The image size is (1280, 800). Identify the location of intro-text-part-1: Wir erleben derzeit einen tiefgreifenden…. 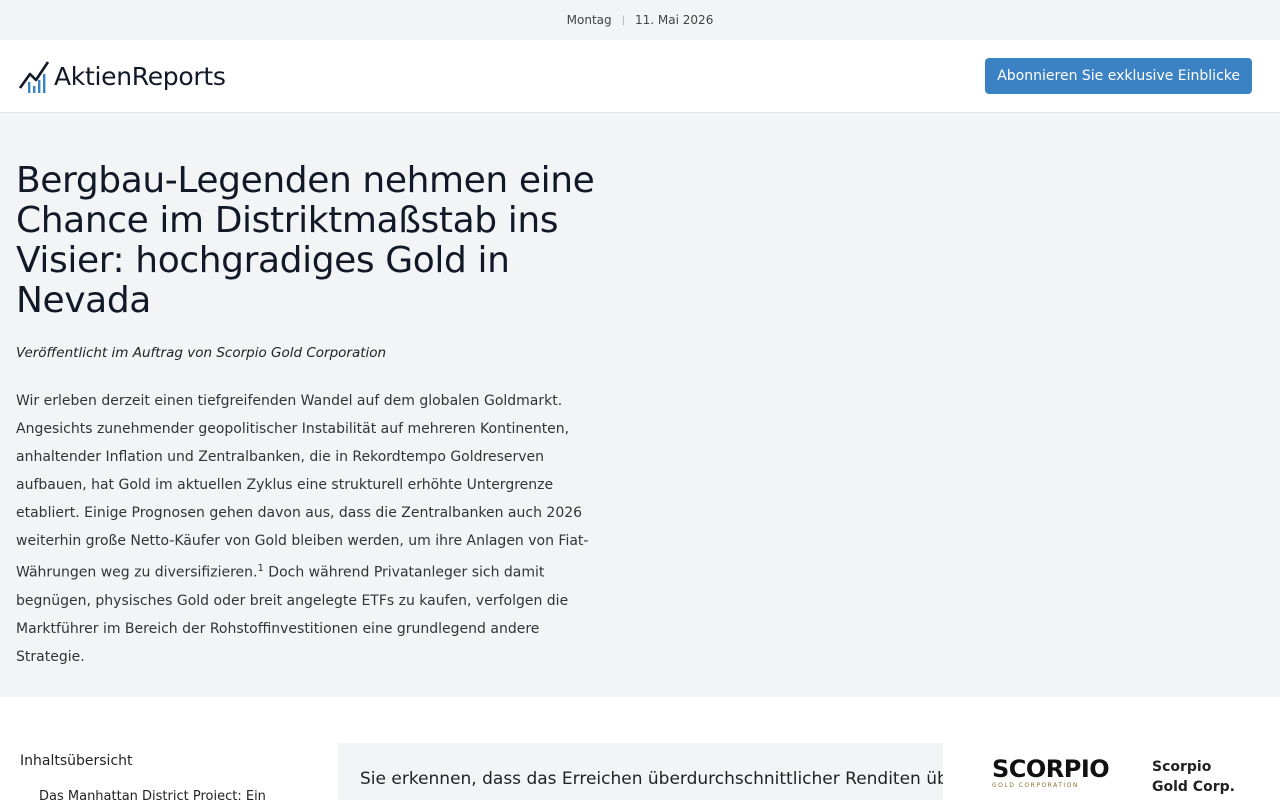
(302, 487).